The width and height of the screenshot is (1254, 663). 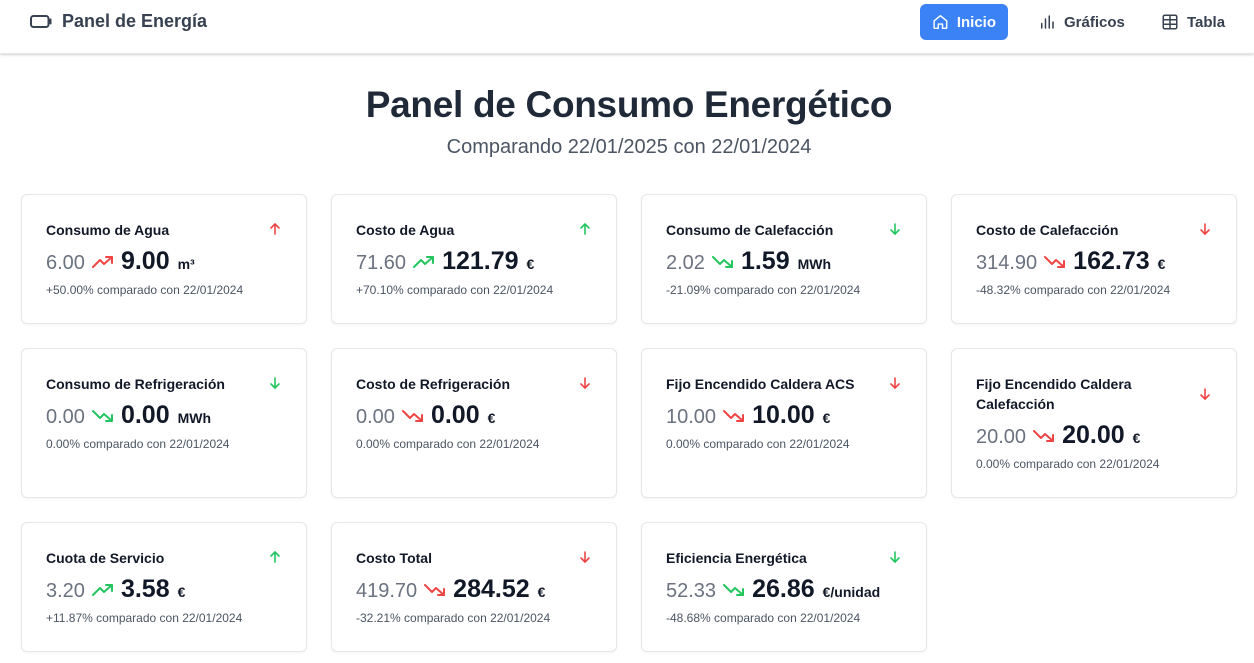 I want to click on metric-title: Consumo de Agua, so click(x=108, y=230).